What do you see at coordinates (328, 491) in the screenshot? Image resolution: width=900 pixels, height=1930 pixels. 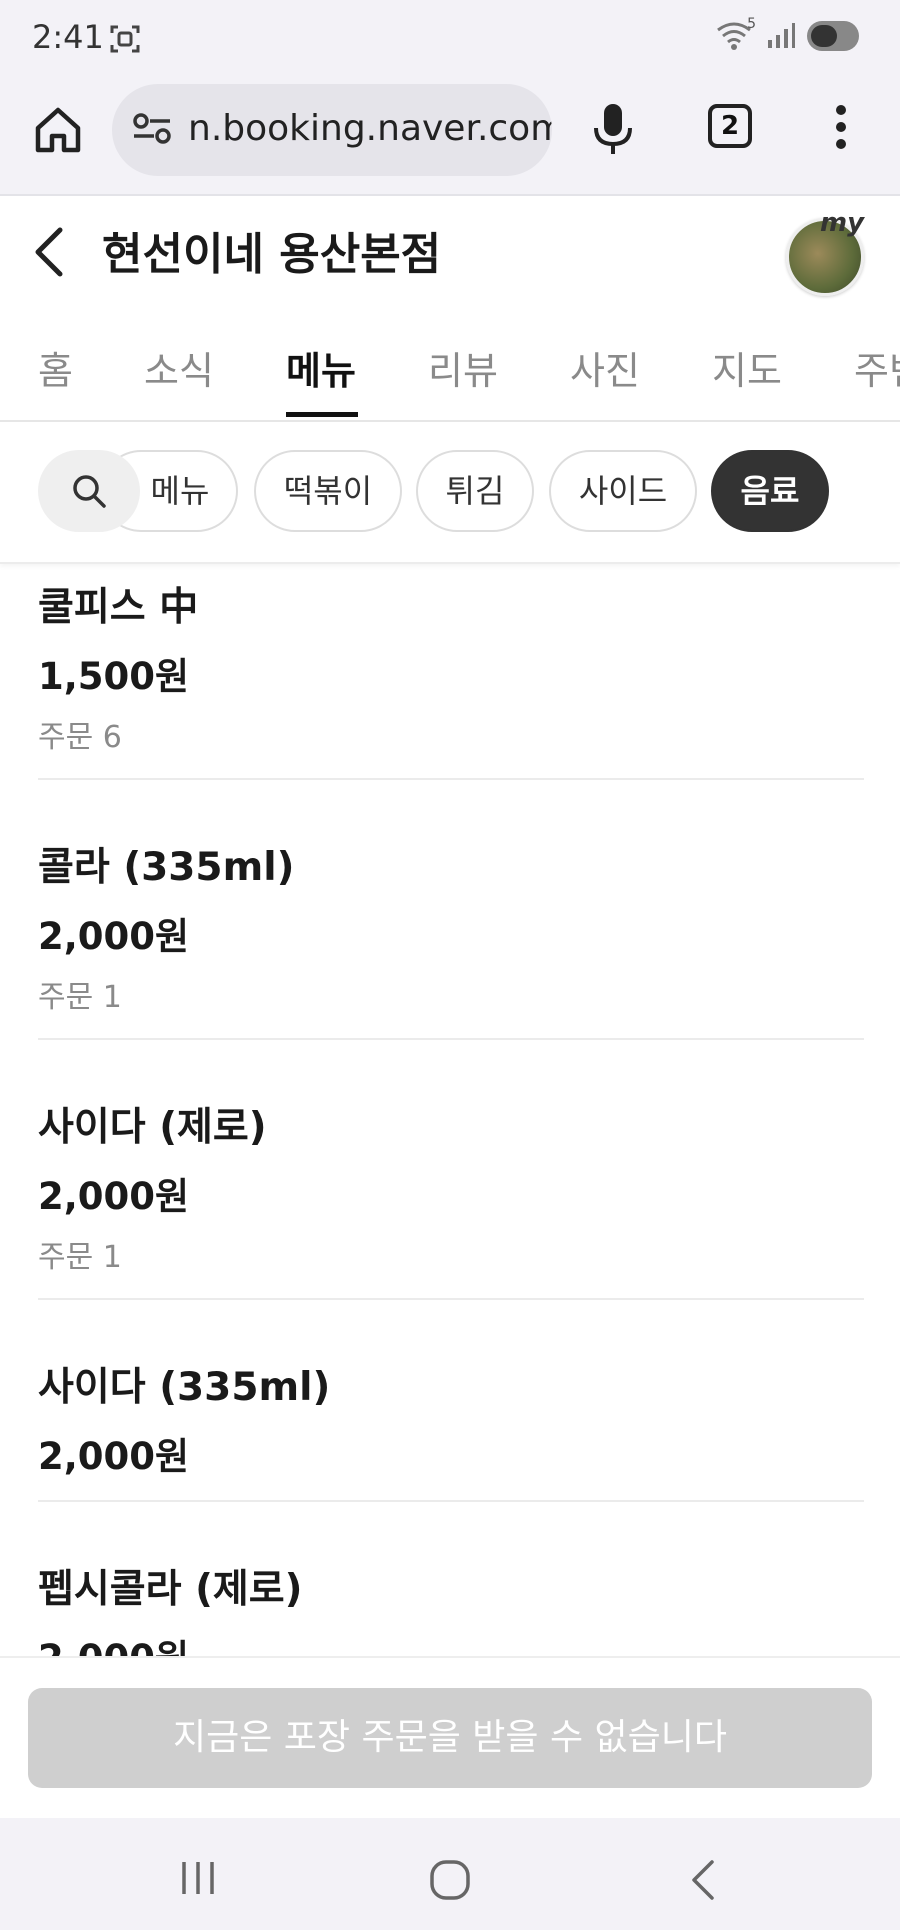 I see `chip-tteokbokki: 떡볶이` at bounding box center [328, 491].